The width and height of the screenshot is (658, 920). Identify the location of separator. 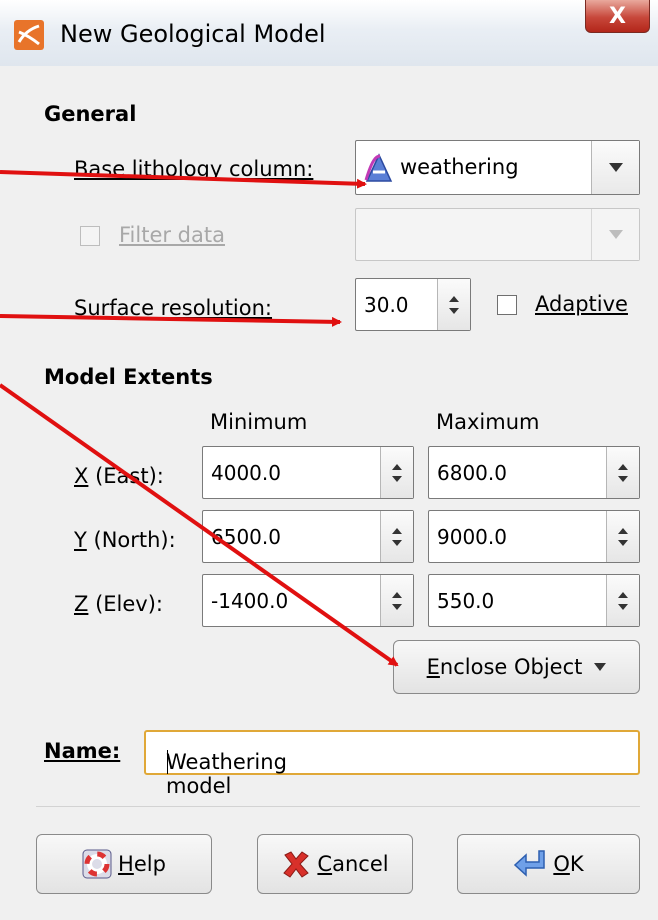
(338, 806).